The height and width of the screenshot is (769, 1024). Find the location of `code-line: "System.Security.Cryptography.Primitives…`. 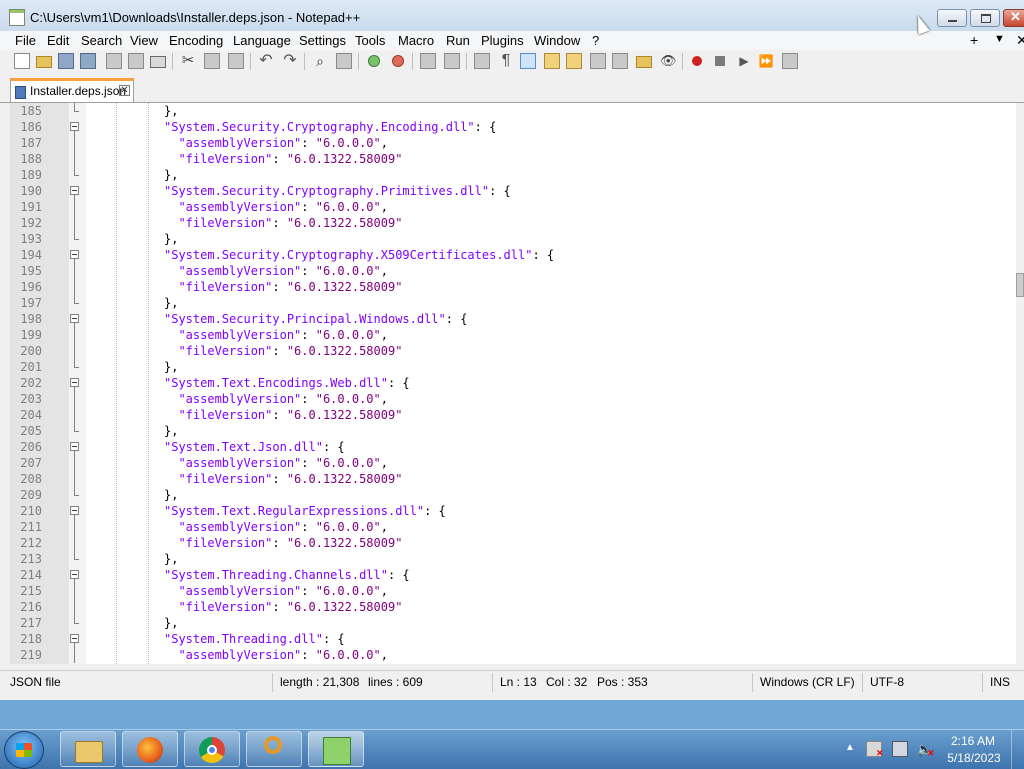

code-line: "System.Security.Cryptography.Primitives… is located at coordinates (337, 191).